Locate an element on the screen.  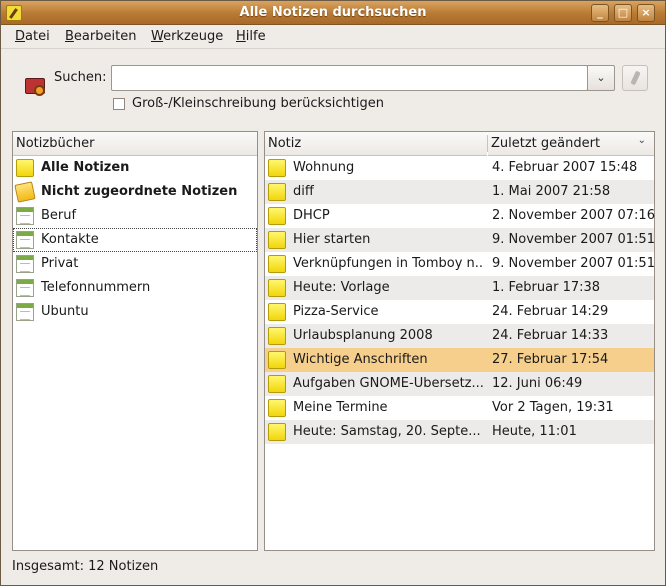
notes-date-column-header: Zuletzt geändert ⌄ is located at coordinates (571, 144).